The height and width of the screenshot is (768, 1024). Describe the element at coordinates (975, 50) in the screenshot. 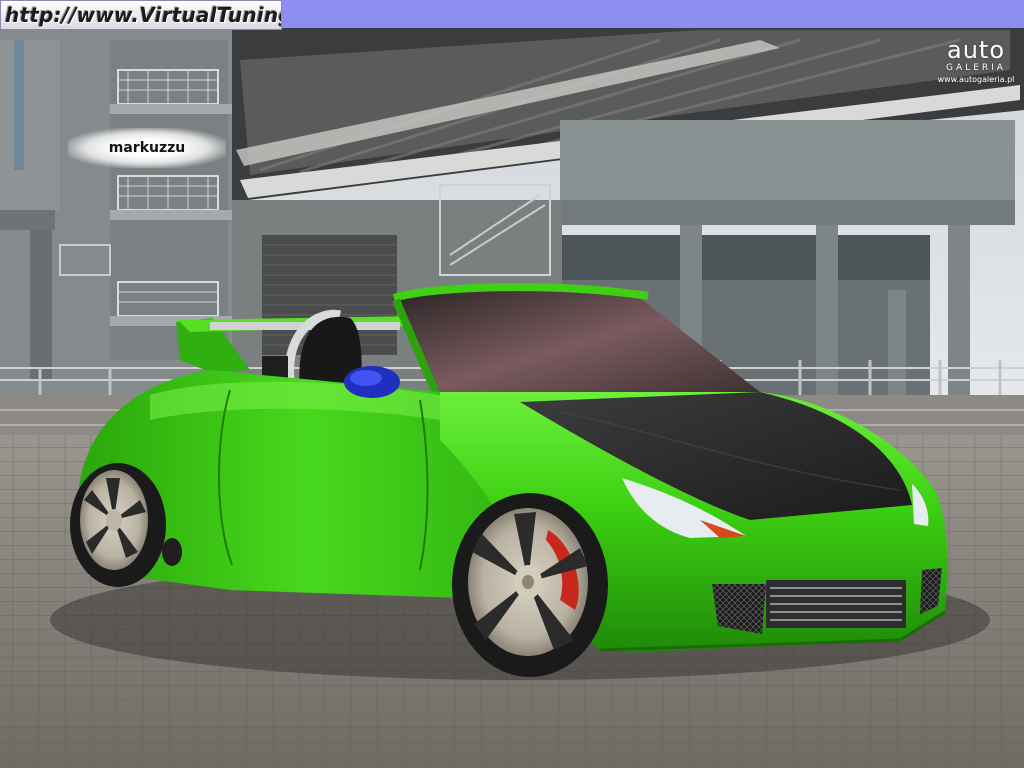

I see `watermark-brand-top: auto` at that location.